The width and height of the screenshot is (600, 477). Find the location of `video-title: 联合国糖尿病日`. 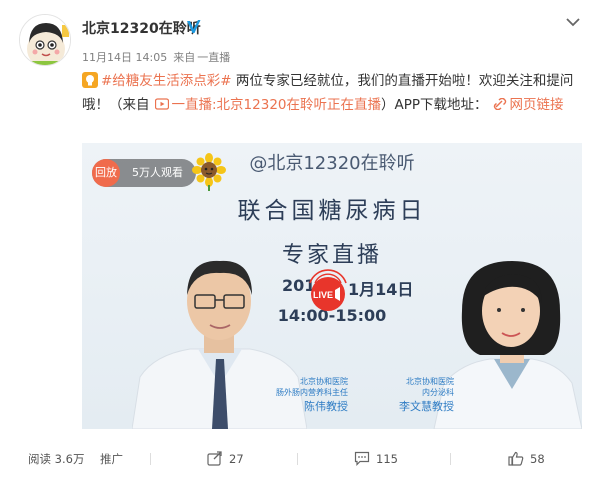

video-title: 联合国糖尿病日 is located at coordinates (332, 211).